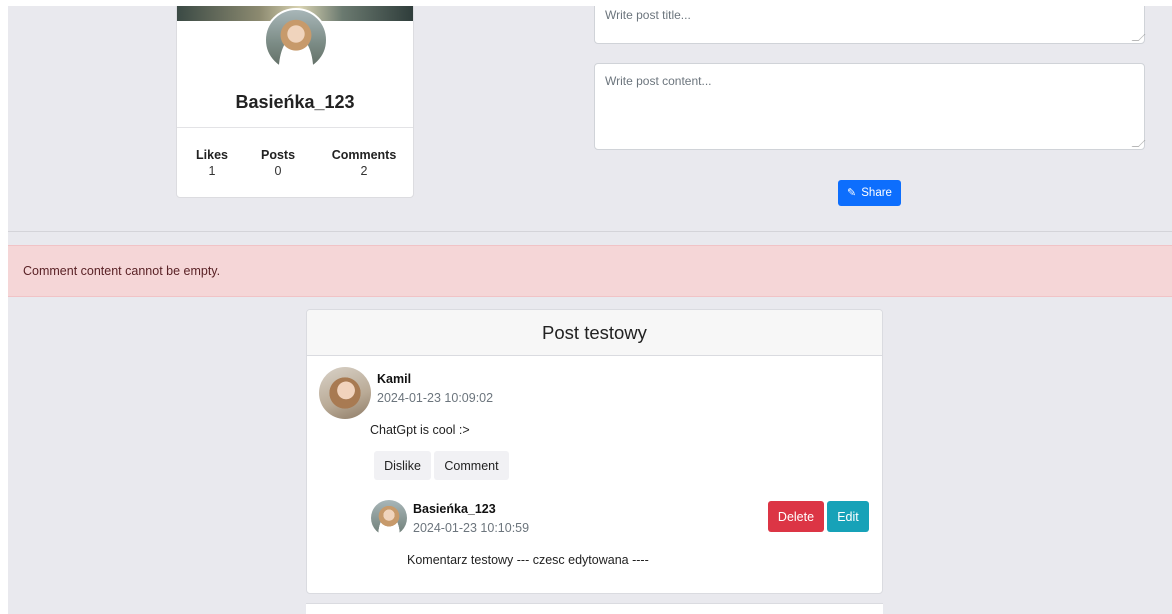 The height and width of the screenshot is (614, 1172). What do you see at coordinates (420, 430) in the screenshot?
I see `post-content: ChatGpt is cool :>` at bounding box center [420, 430].